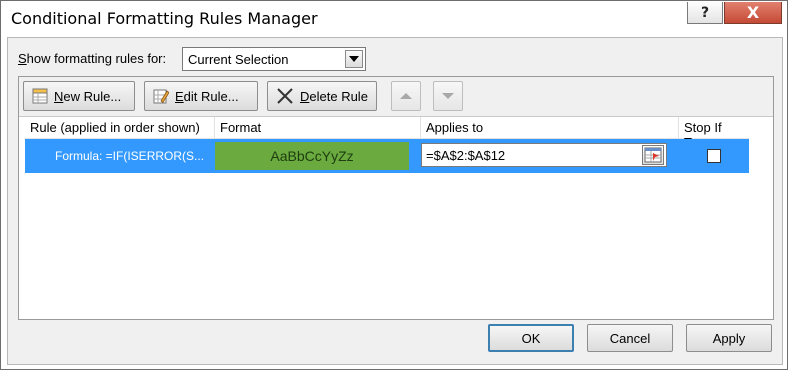 This screenshot has width=788, height=370. What do you see at coordinates (164, 18) in the screenshot?
I see `dialog-title: Conditional Formatting Rules Manager` at bounding box center [164, 18].